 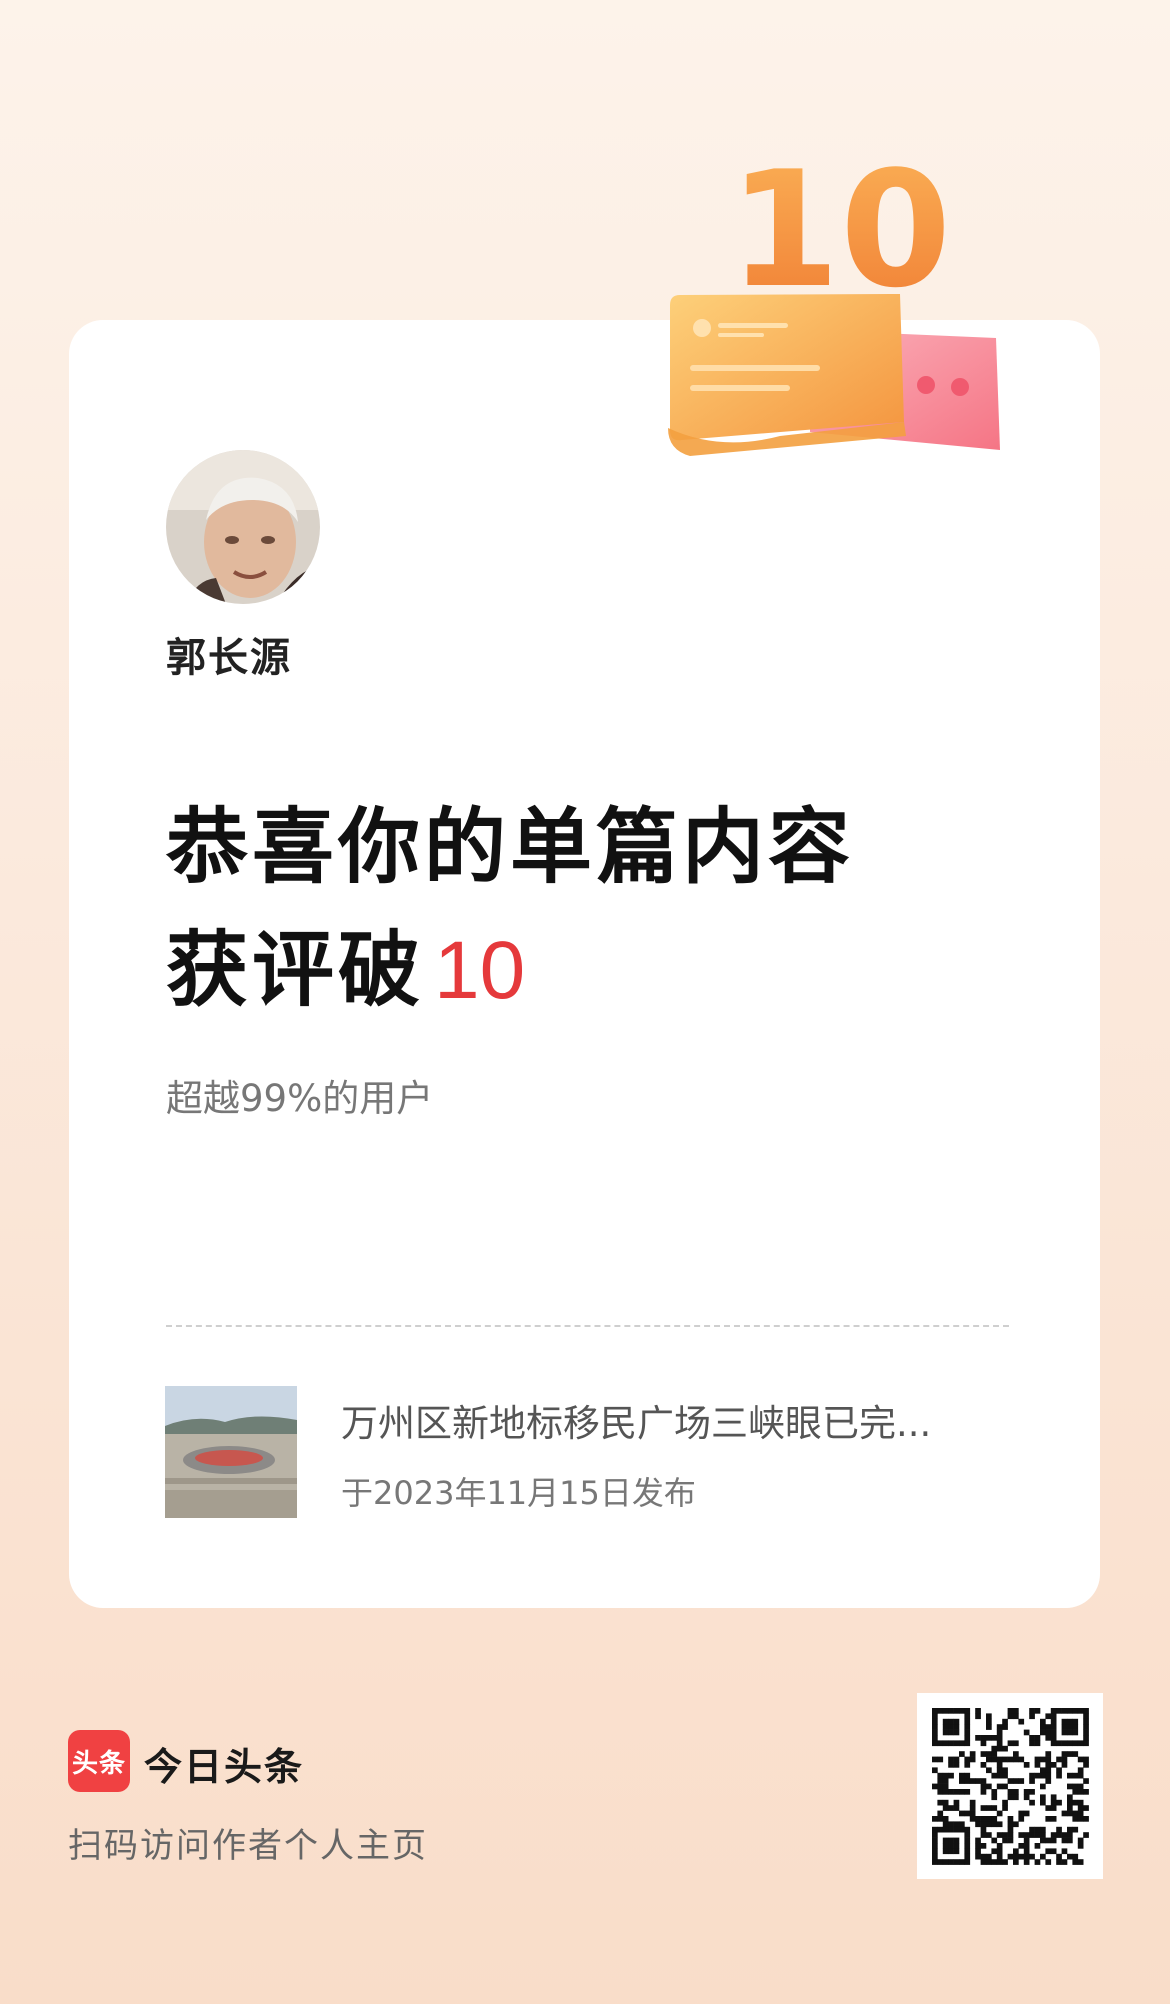 What do you see at coordinates (98, 1763) in the screenshot?
I see `logo-text: 头条` at bounding box center [98, 1763].